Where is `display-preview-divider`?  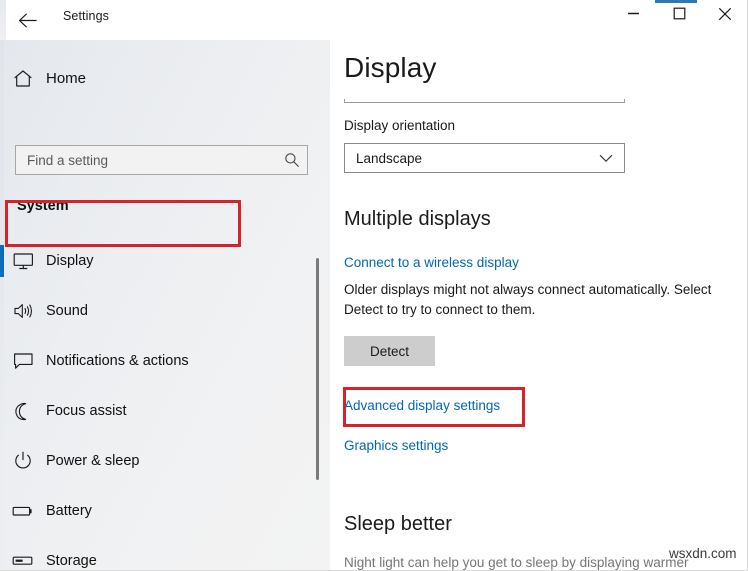
display-preview-divider is located at coordinates (484, 101).